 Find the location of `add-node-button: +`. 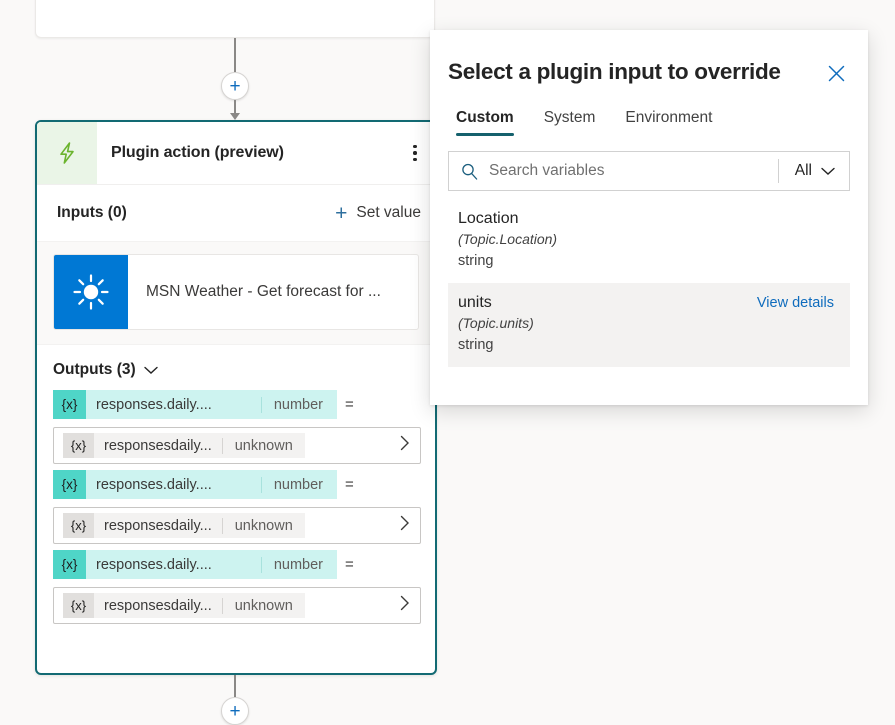

add-node-button: + is located at coordinates (235, 86).